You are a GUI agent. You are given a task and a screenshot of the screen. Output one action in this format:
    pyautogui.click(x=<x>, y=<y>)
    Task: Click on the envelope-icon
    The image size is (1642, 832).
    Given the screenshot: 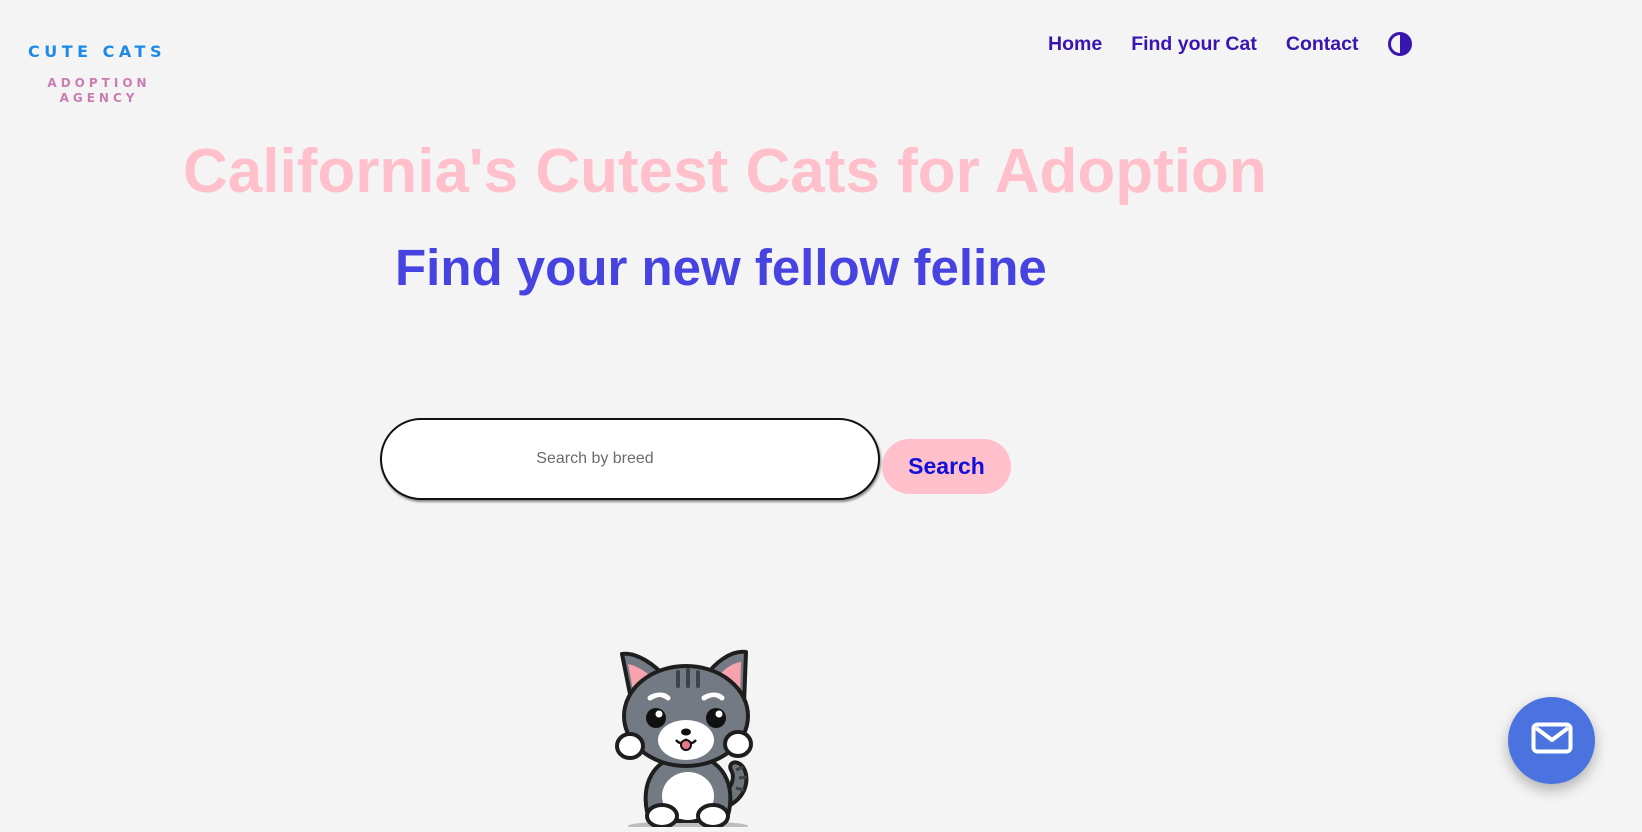 What is the action you would take?
    pyautogui.click(x=1552, y=740)
    